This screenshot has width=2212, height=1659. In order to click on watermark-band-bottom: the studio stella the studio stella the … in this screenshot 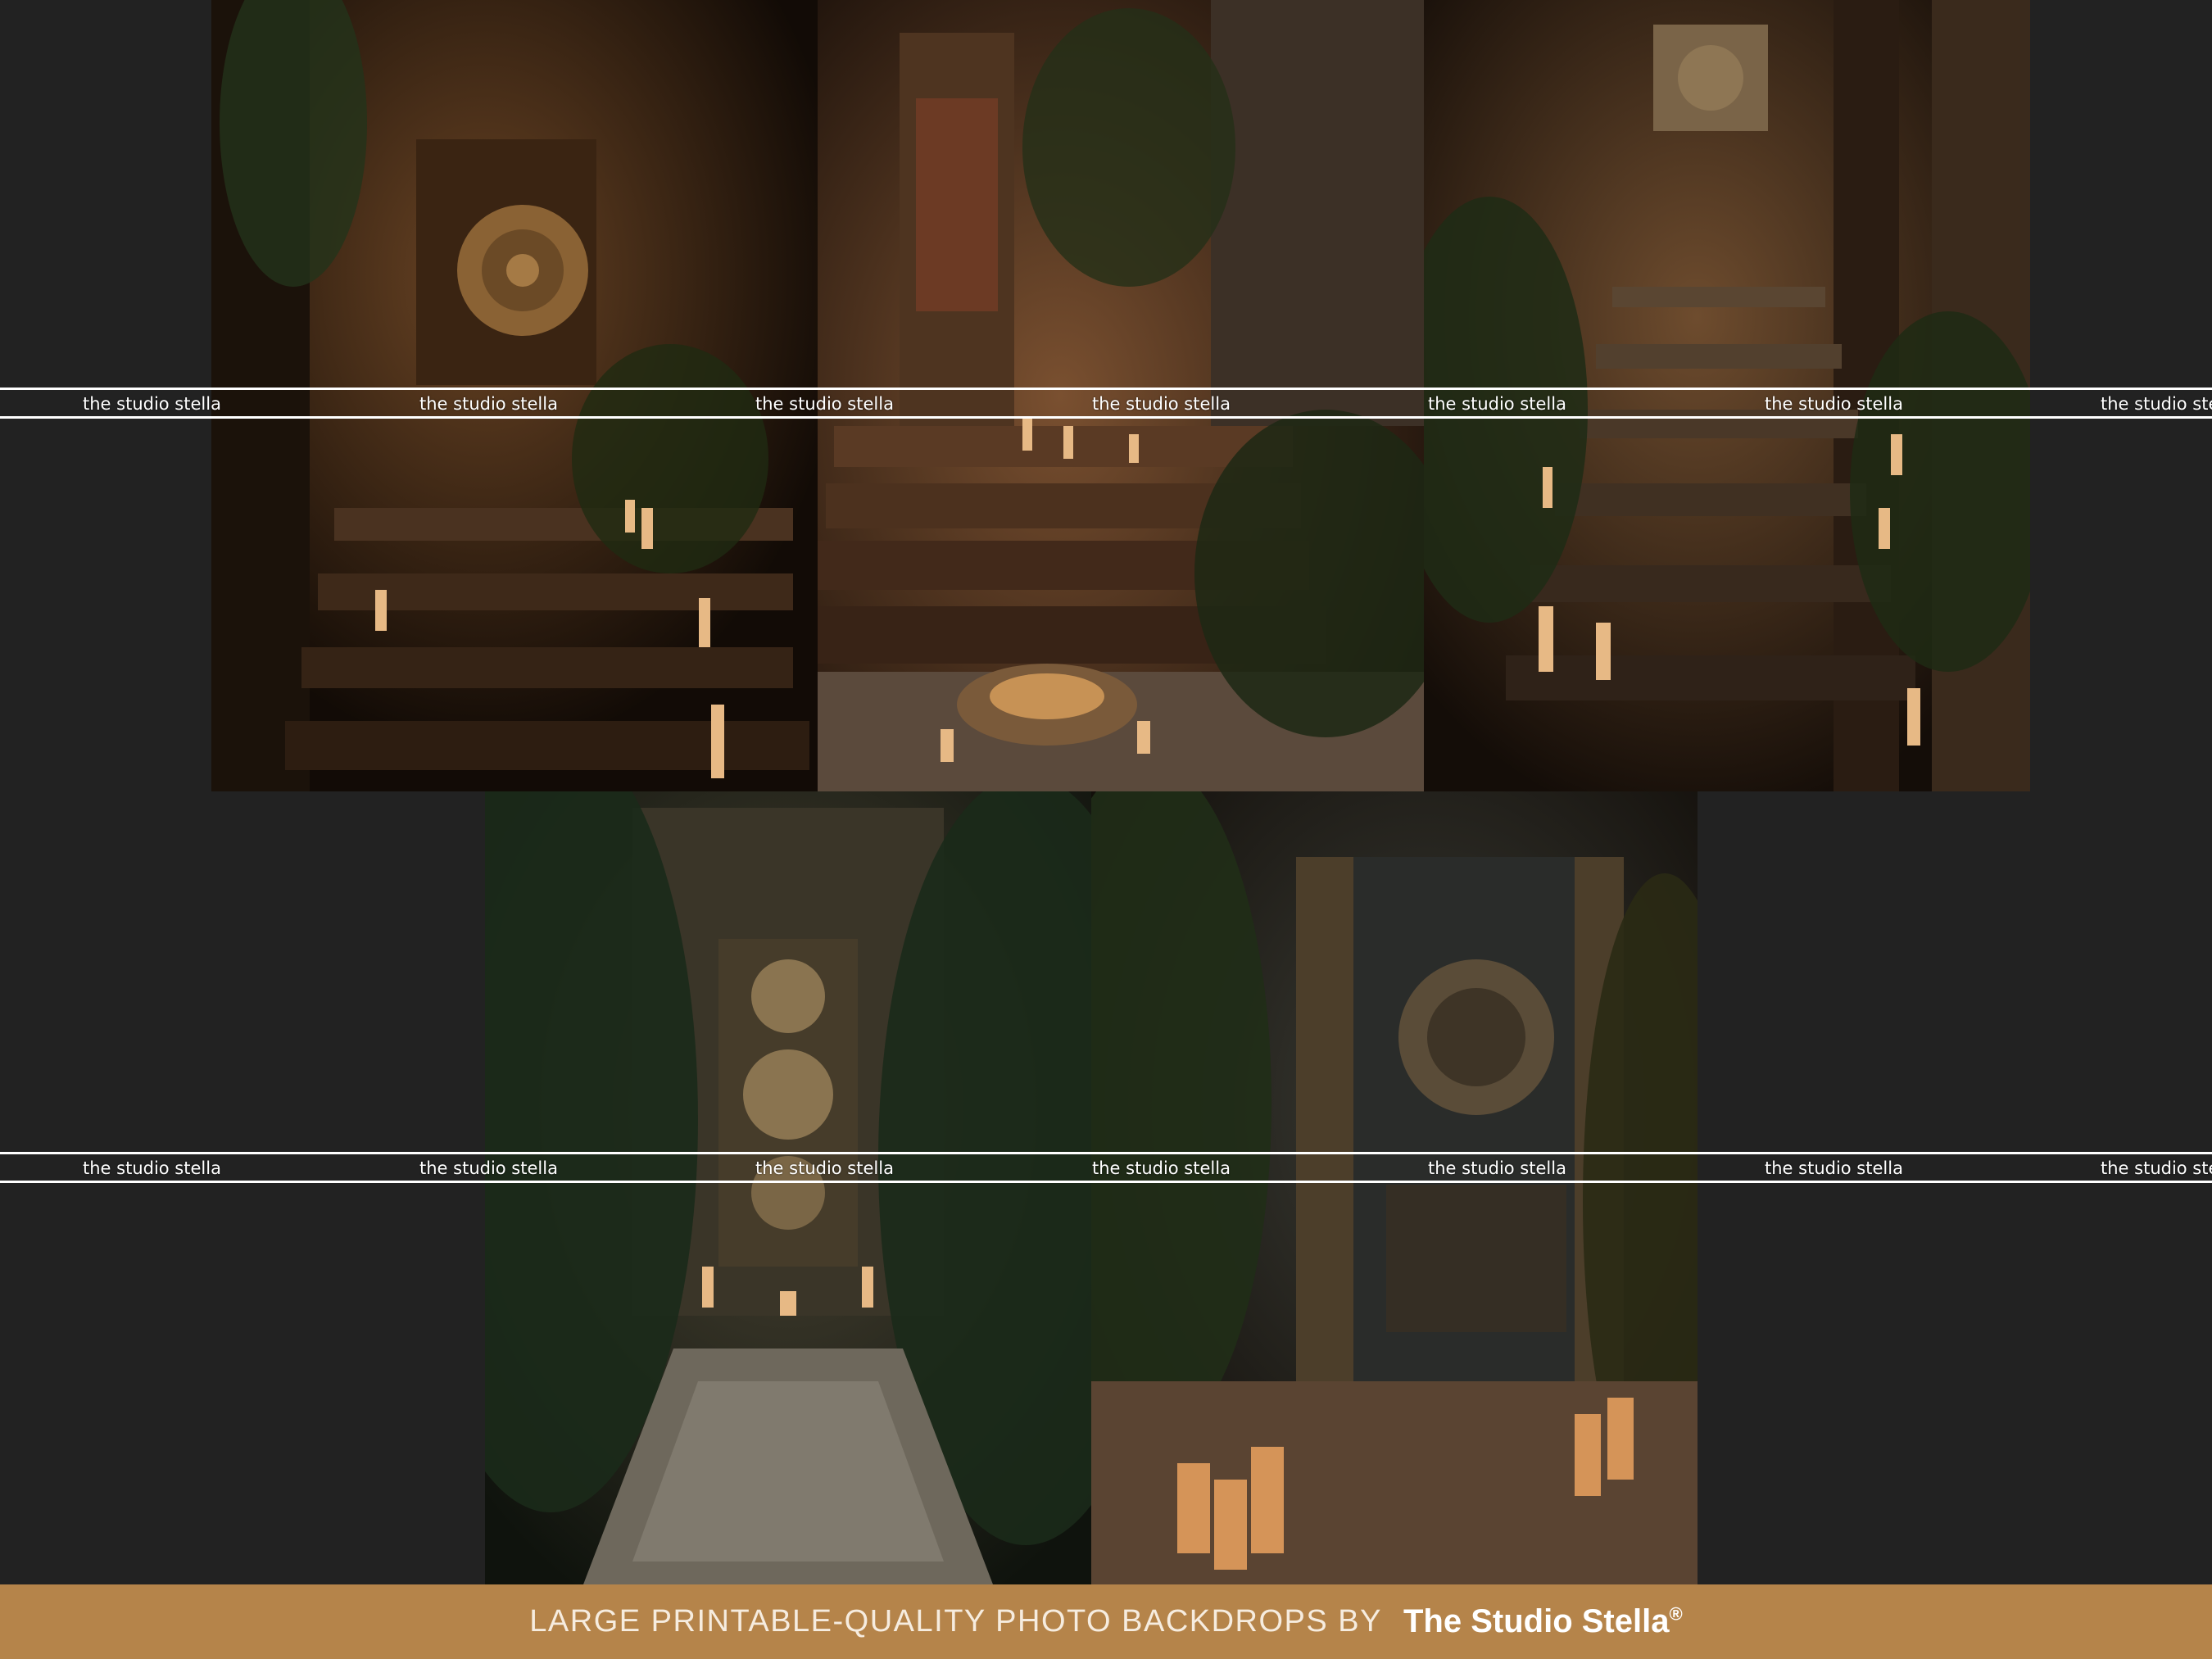, I will do `click(1106, 1167)`.